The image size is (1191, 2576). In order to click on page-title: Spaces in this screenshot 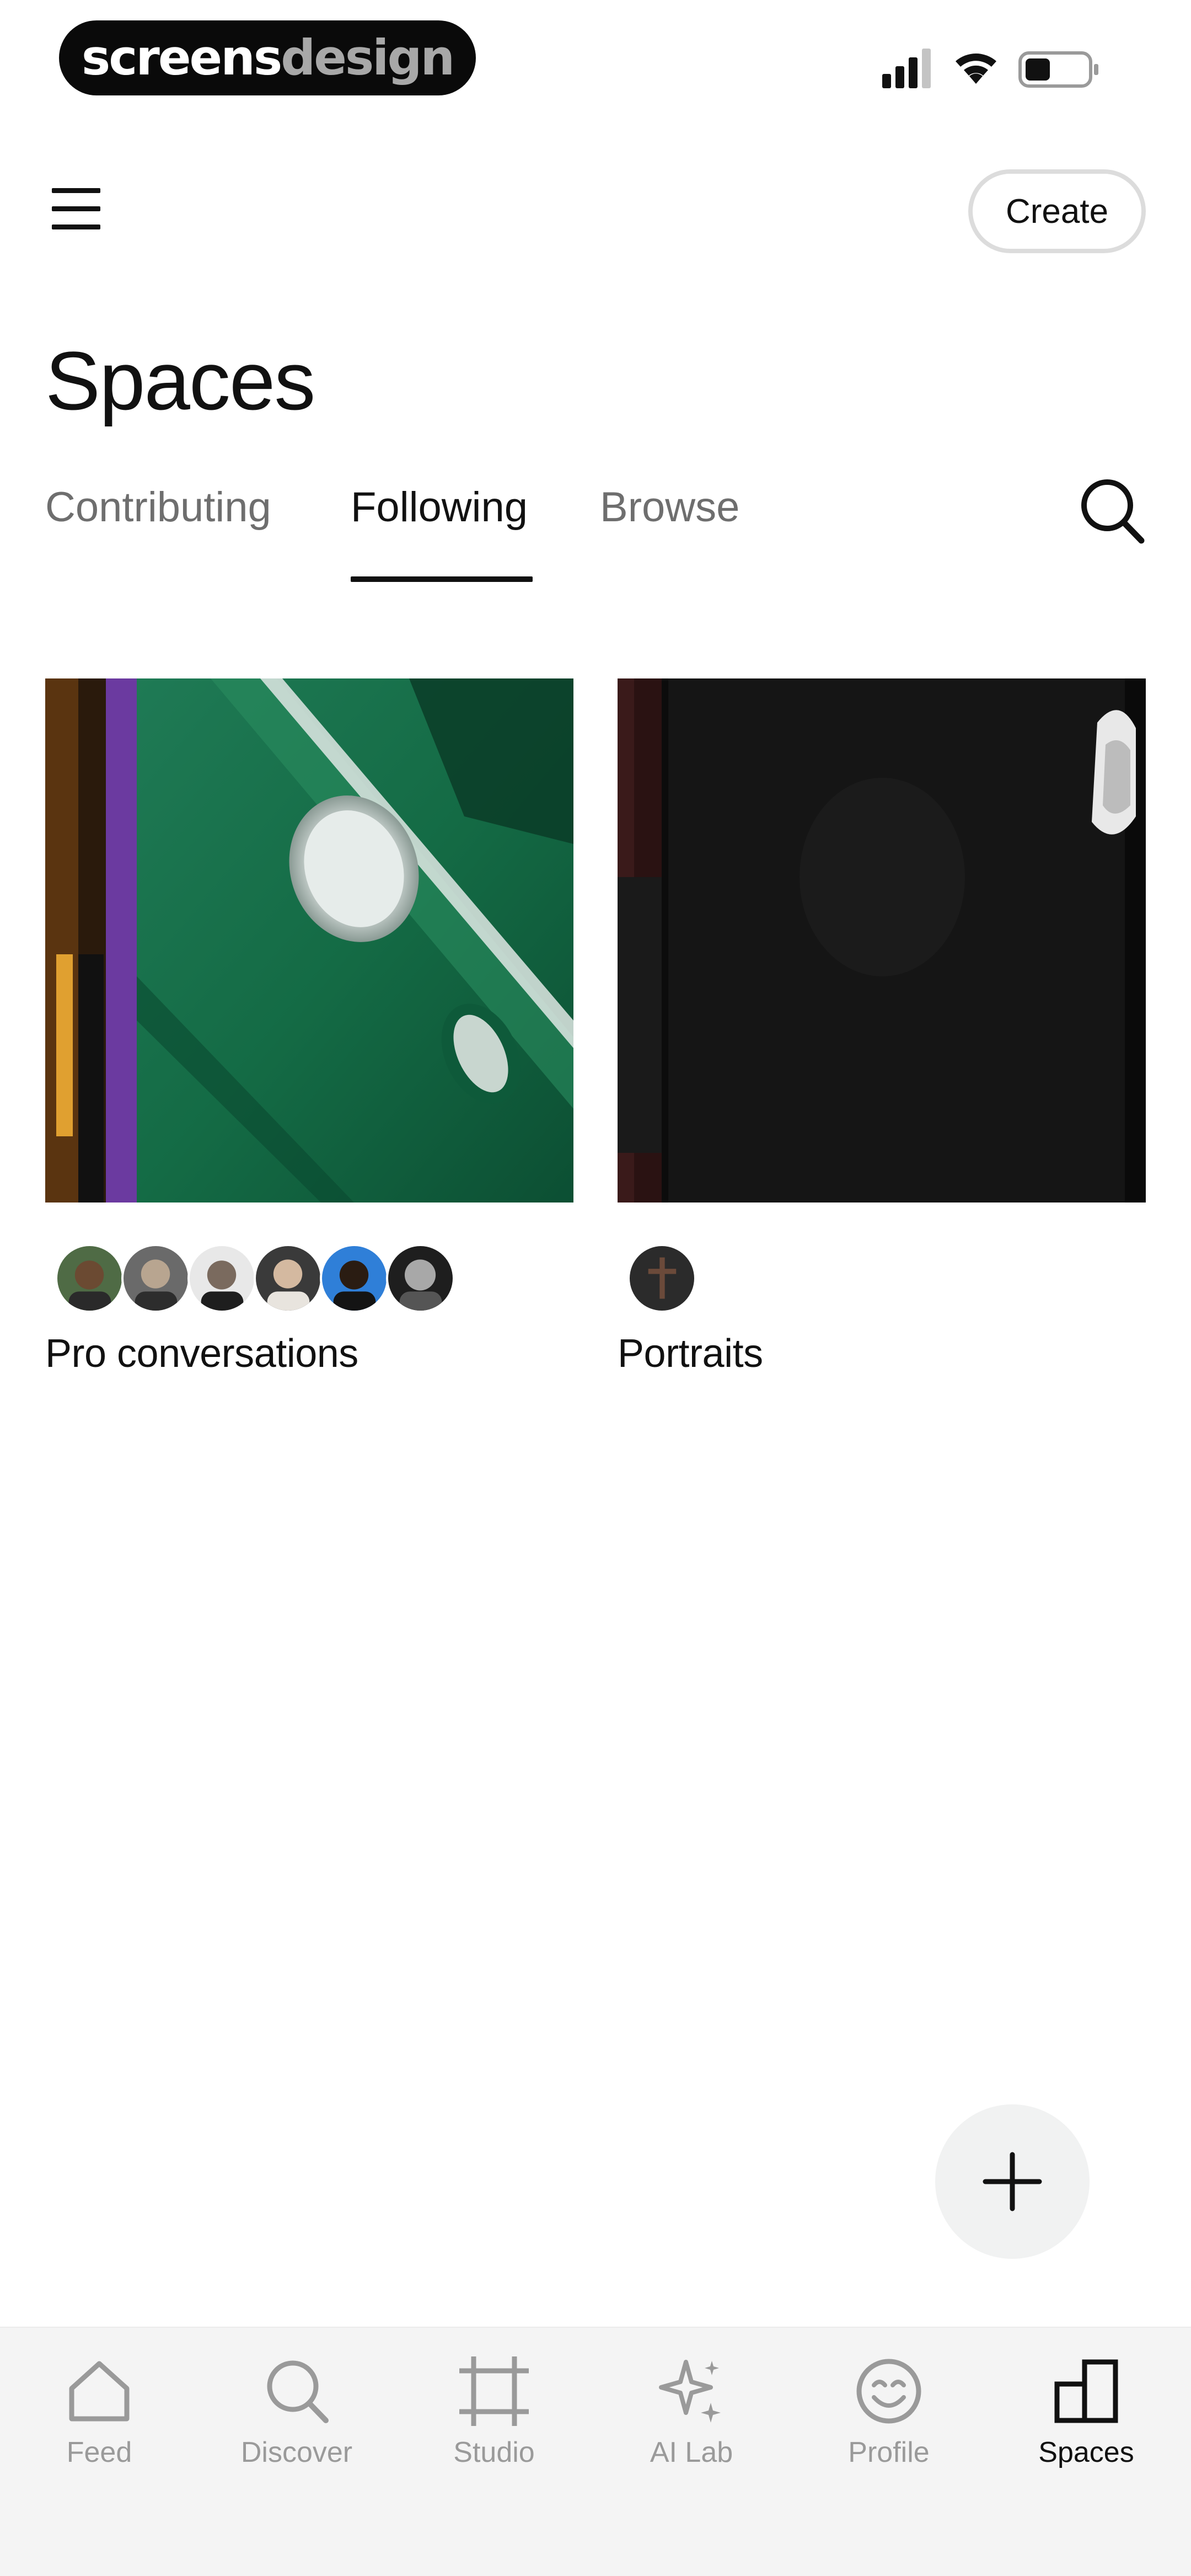, I will do `click(180, 380)`.